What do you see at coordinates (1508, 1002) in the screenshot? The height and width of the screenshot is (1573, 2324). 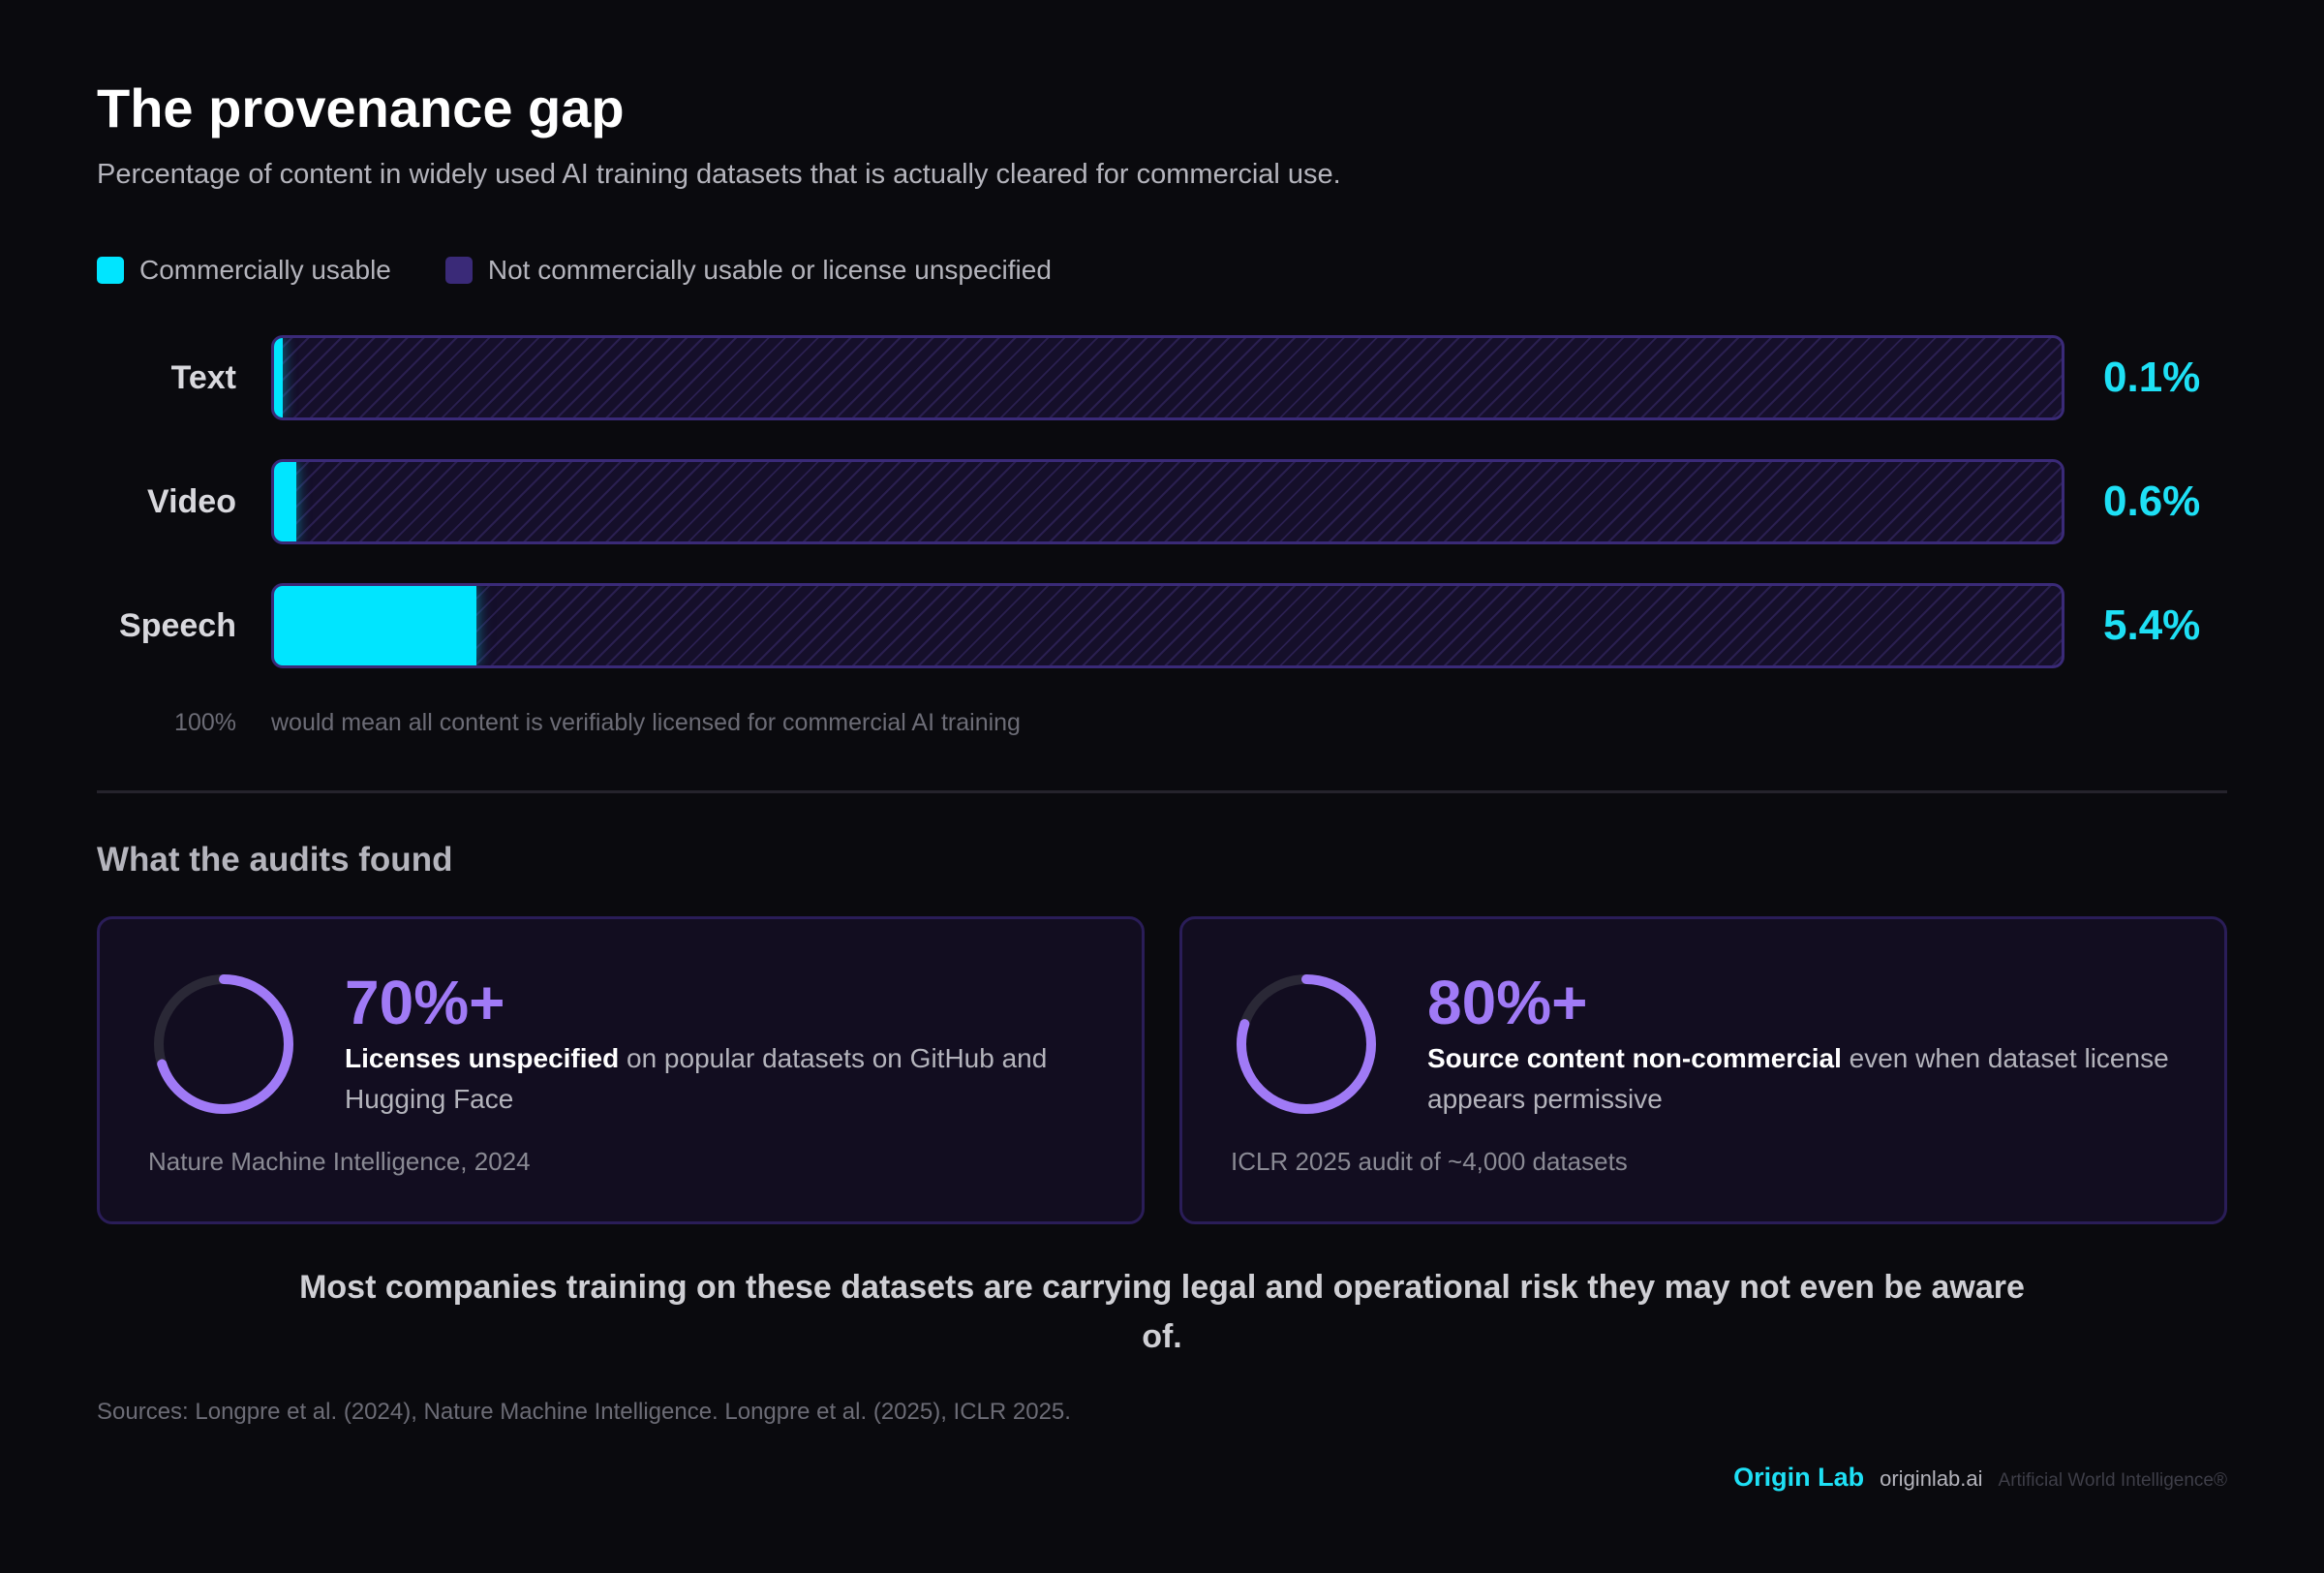 I see `card-stat: 80%+` at bounding box center [1508, 1002].